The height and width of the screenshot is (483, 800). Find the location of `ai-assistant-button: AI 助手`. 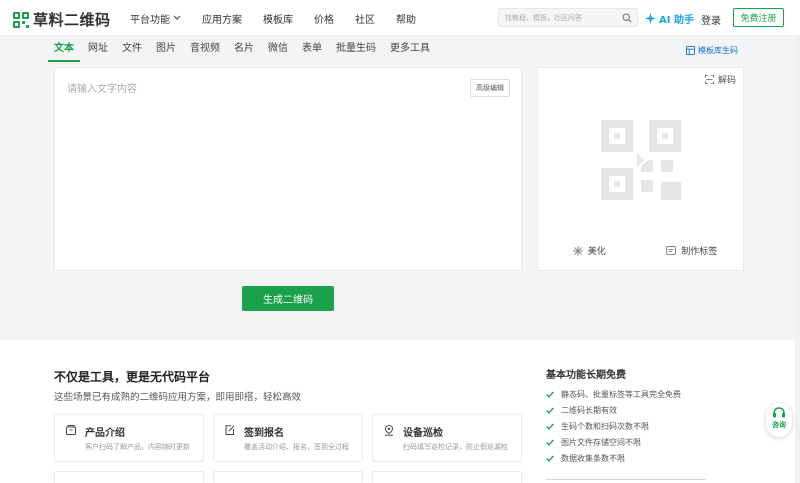

ai-assistant-button: AI 助手 is located at coordinates (669, 18).